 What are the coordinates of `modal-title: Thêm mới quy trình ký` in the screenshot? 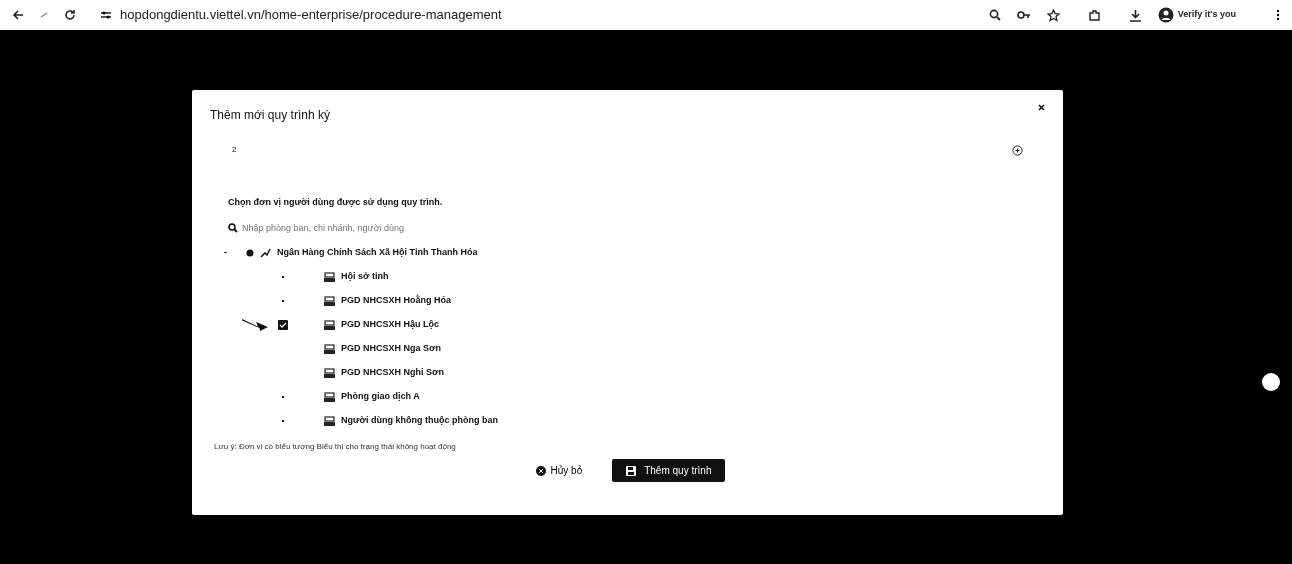 It's located at (270, 115).